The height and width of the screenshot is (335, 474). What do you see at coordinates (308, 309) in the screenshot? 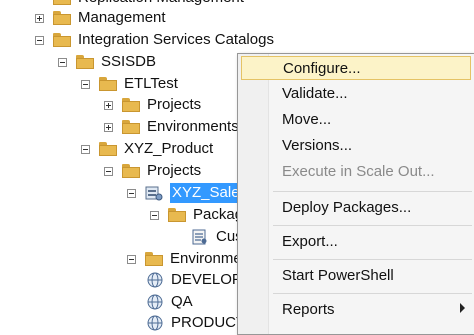
I see `menu-item-label: Reports` at bounding box center [308, 309].